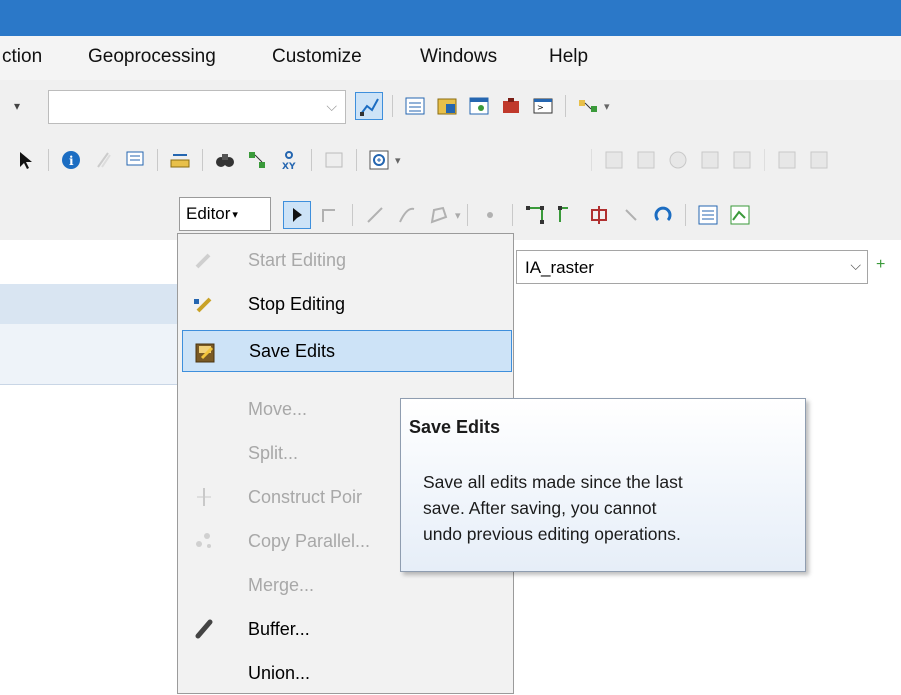 The width and height of the screenshot is (901, 695). Describe the element at coordinates (317, 57) in the screenshot. I see `menu-item-customize: Customize` at that location.